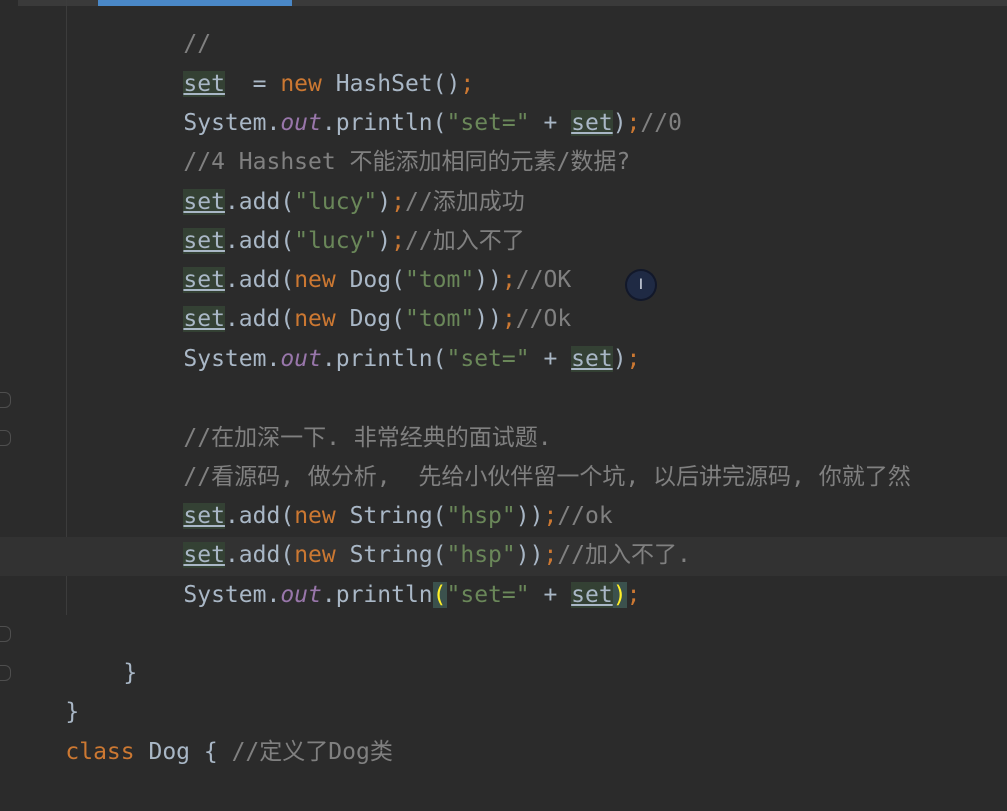  What do you see at coordinates (661, 123) in the screenshot?
I see `code-comment: //0` at bounding box center [661, 123].